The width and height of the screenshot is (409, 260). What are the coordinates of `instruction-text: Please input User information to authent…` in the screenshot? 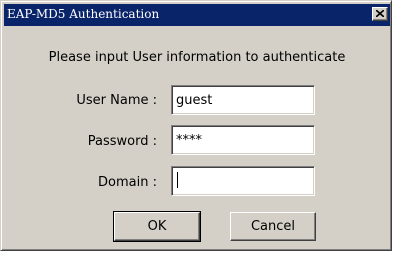 It's located at (197, 57).